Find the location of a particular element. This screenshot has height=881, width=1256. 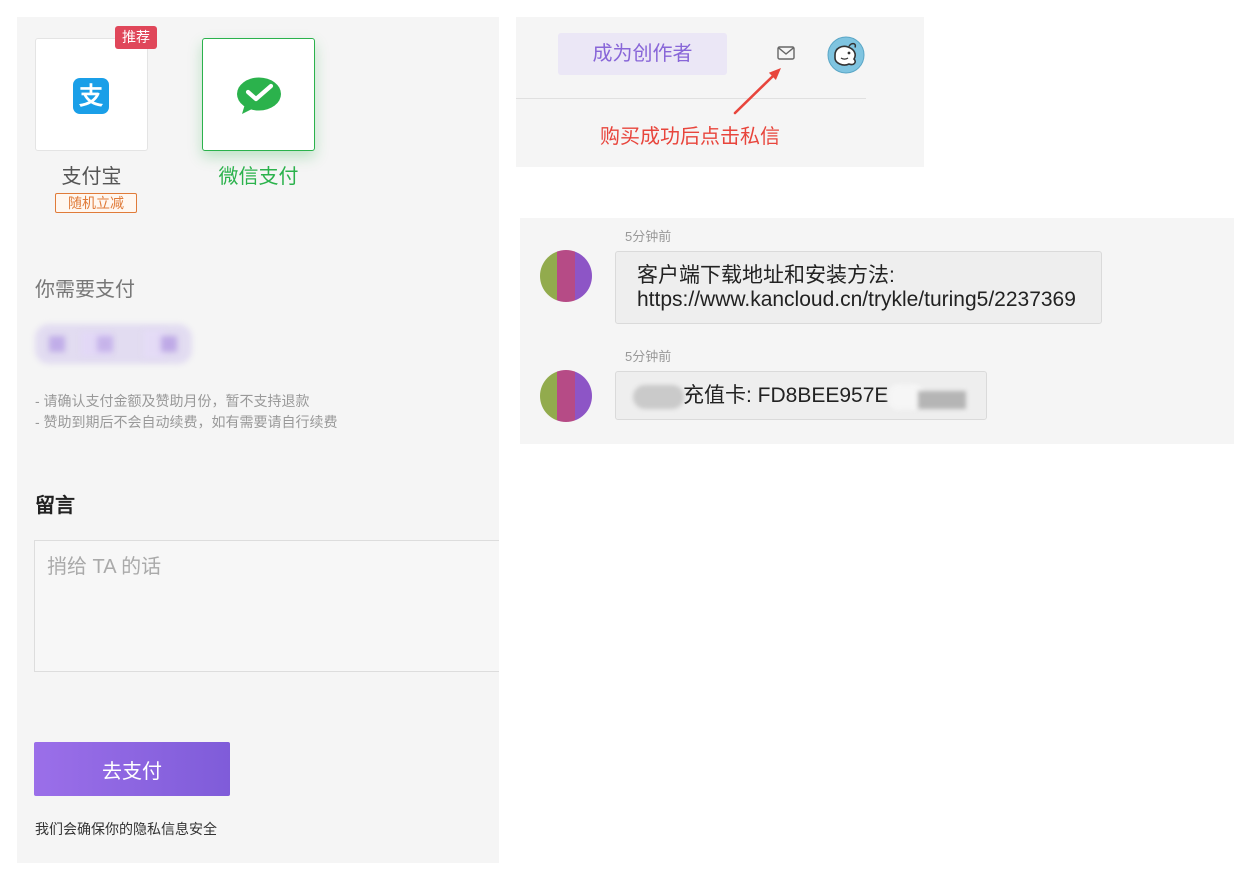

payment-note: - 请确认支付金额及赞助月份，暂不支持退款 is located at coordinates (172, 401).